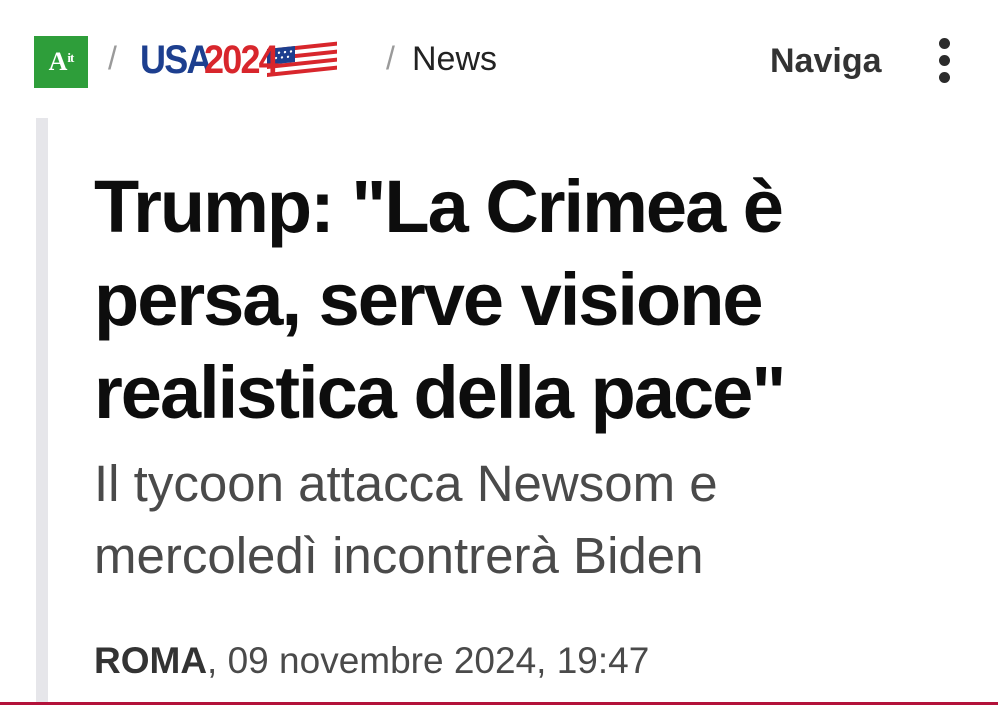  Describe the element at coordinates (42, 411) in the screenshot. I see `article-accent-bar` at that location.